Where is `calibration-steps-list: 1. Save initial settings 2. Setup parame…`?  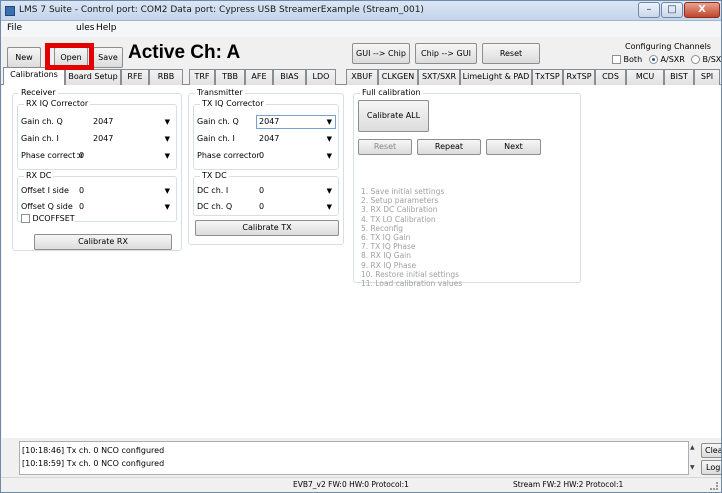 calibration-steps-list: 1. Save initial settings 2. Setup parame… is located at coordinates (411, 237).